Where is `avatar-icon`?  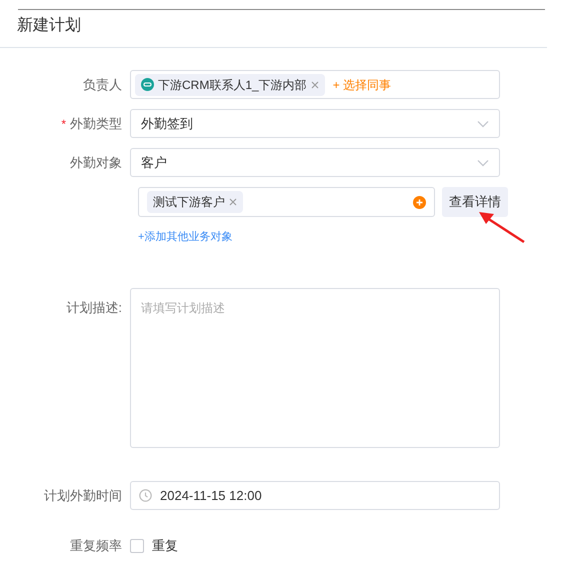
avatar-icon is located at coordinates (147, 84).